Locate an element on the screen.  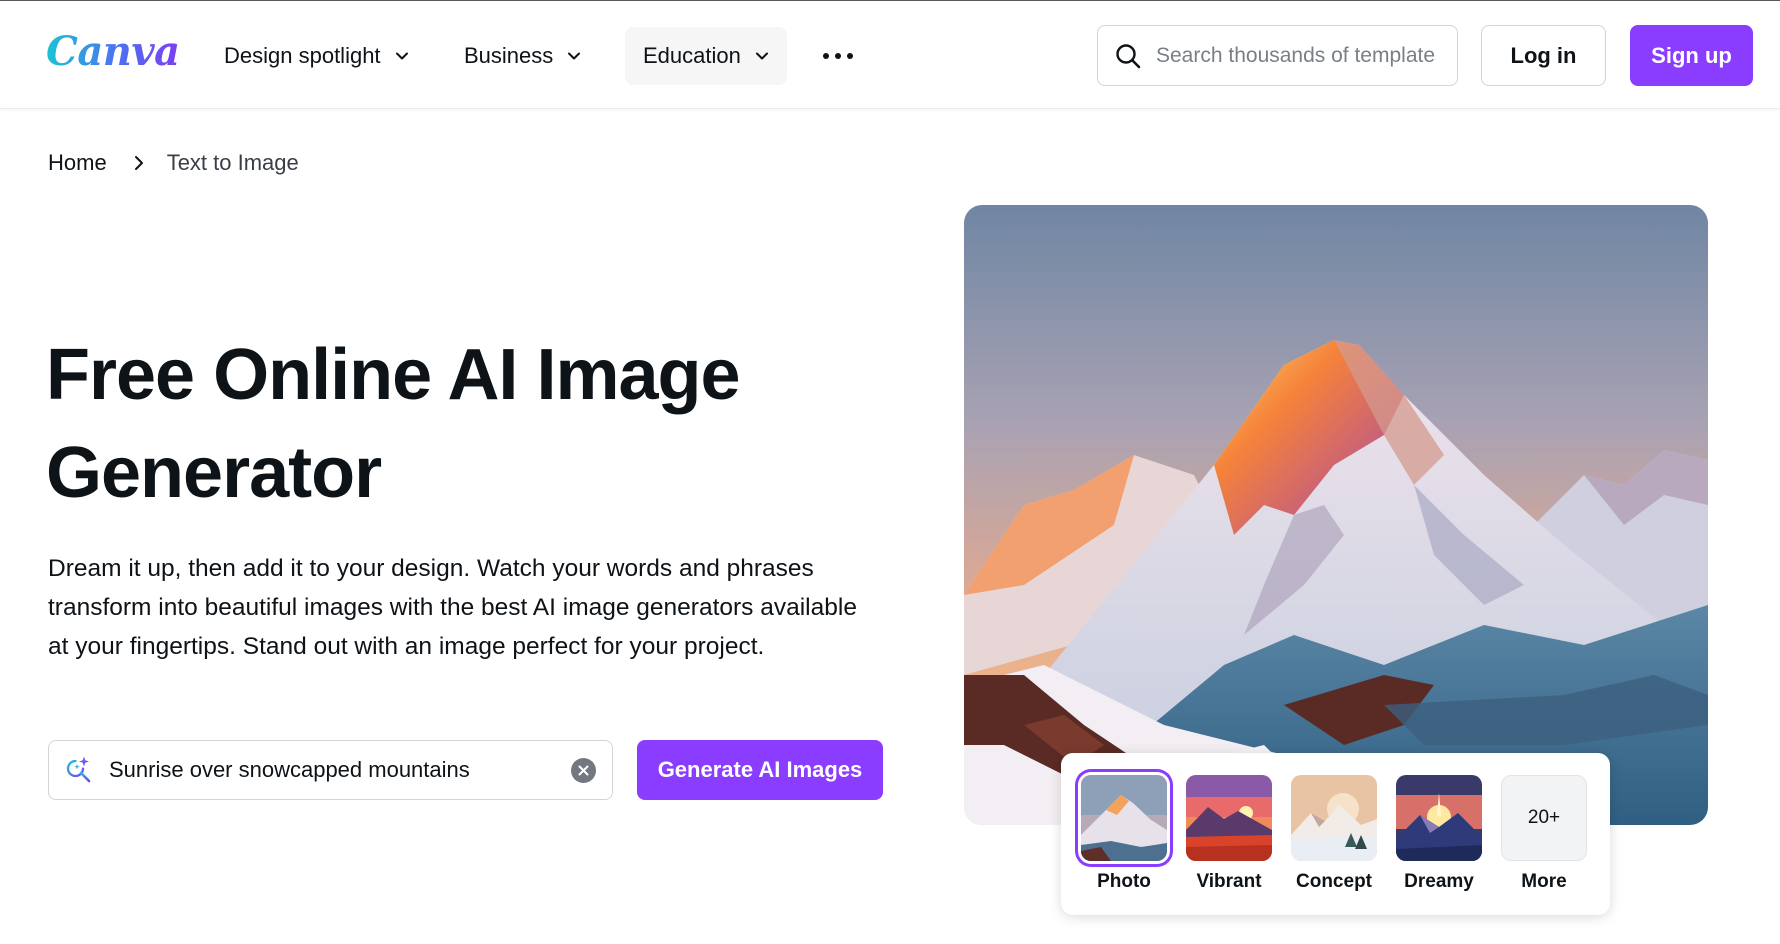
canva-logo: Canva is located at coordinates (113, 52).